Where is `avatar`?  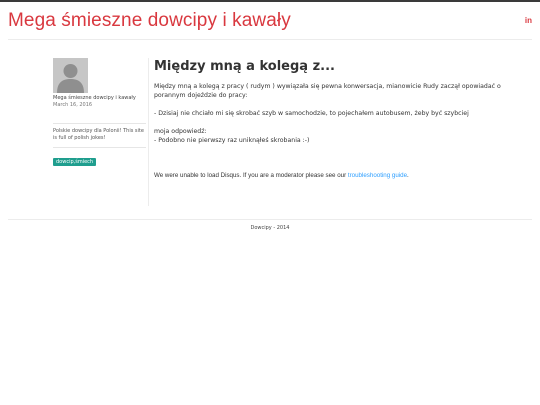
avatar is located at coordinates (70, 75).